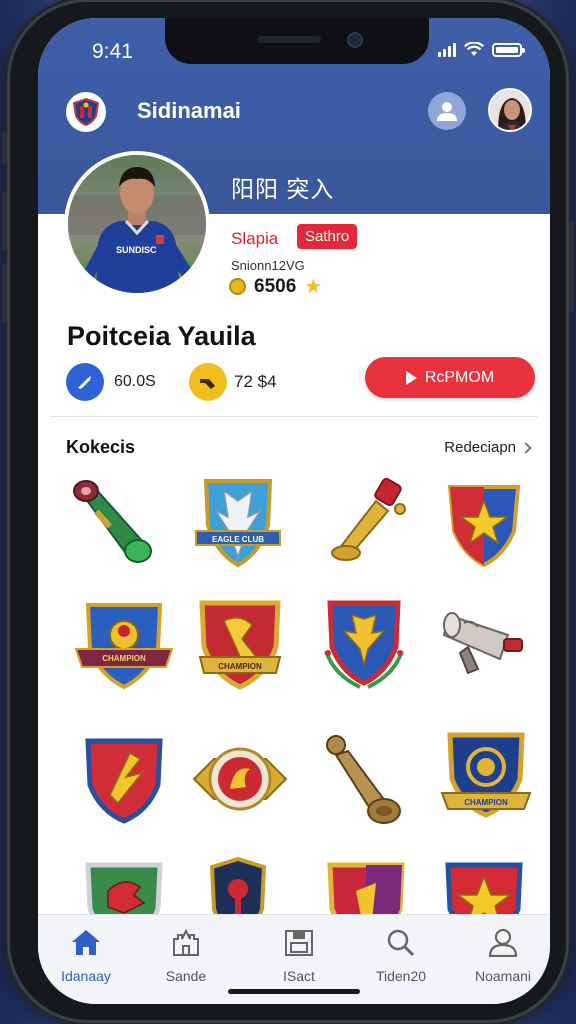 This screenshot has width=576, height=1024. I want to click on speaker-grille, so click(289, 39).